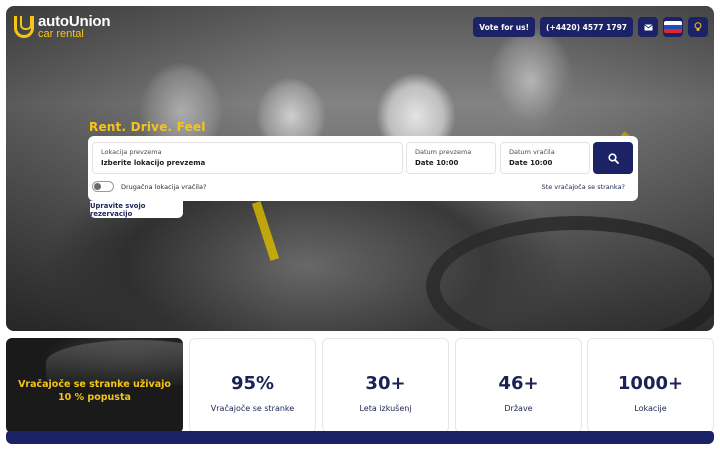 This screenshot has width=720, height=450. I want to click on lightbulb-icon, so click(698, 26).